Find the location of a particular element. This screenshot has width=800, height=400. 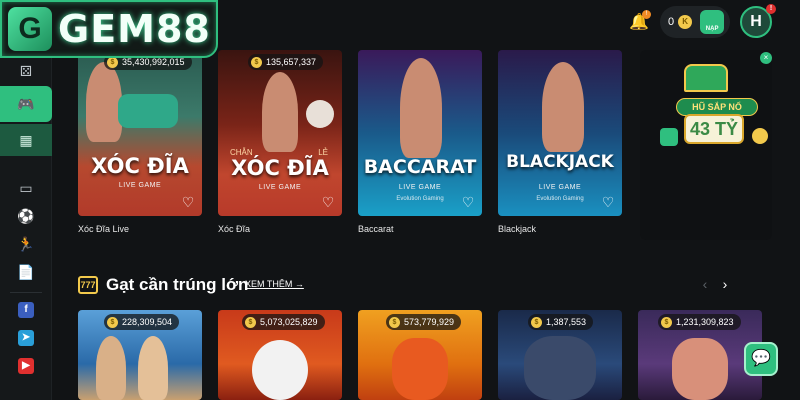

coin-icon: K is located at coordinates (685, 22).